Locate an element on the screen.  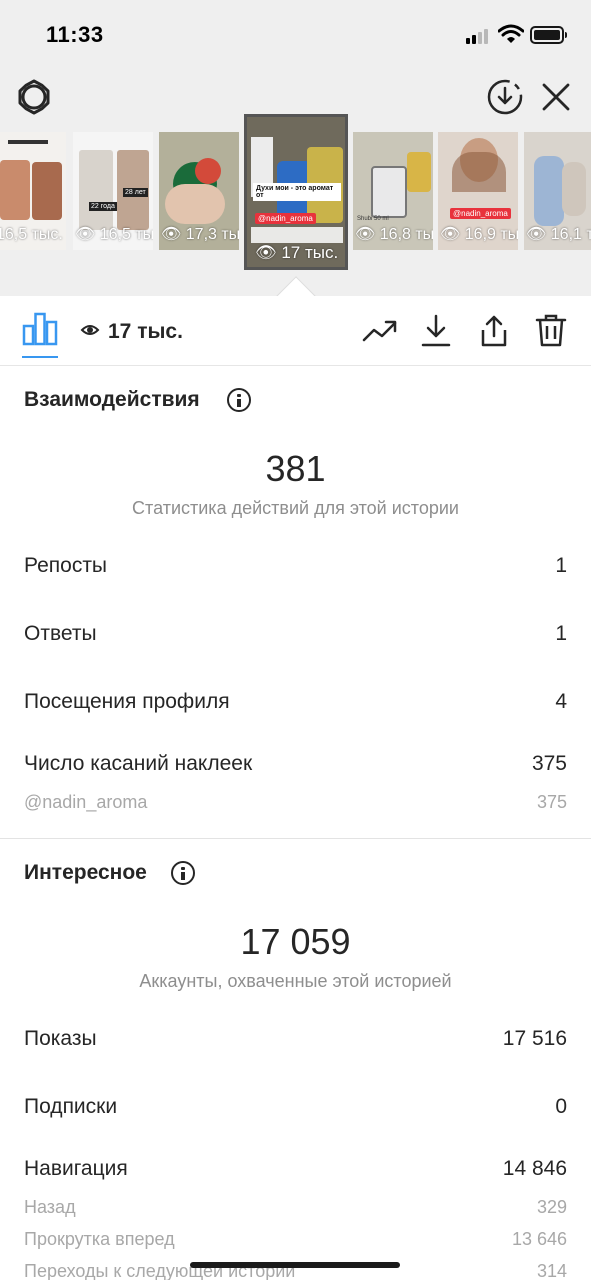
story-views: 16,5 тыс. is located at coordinates (31, 234).